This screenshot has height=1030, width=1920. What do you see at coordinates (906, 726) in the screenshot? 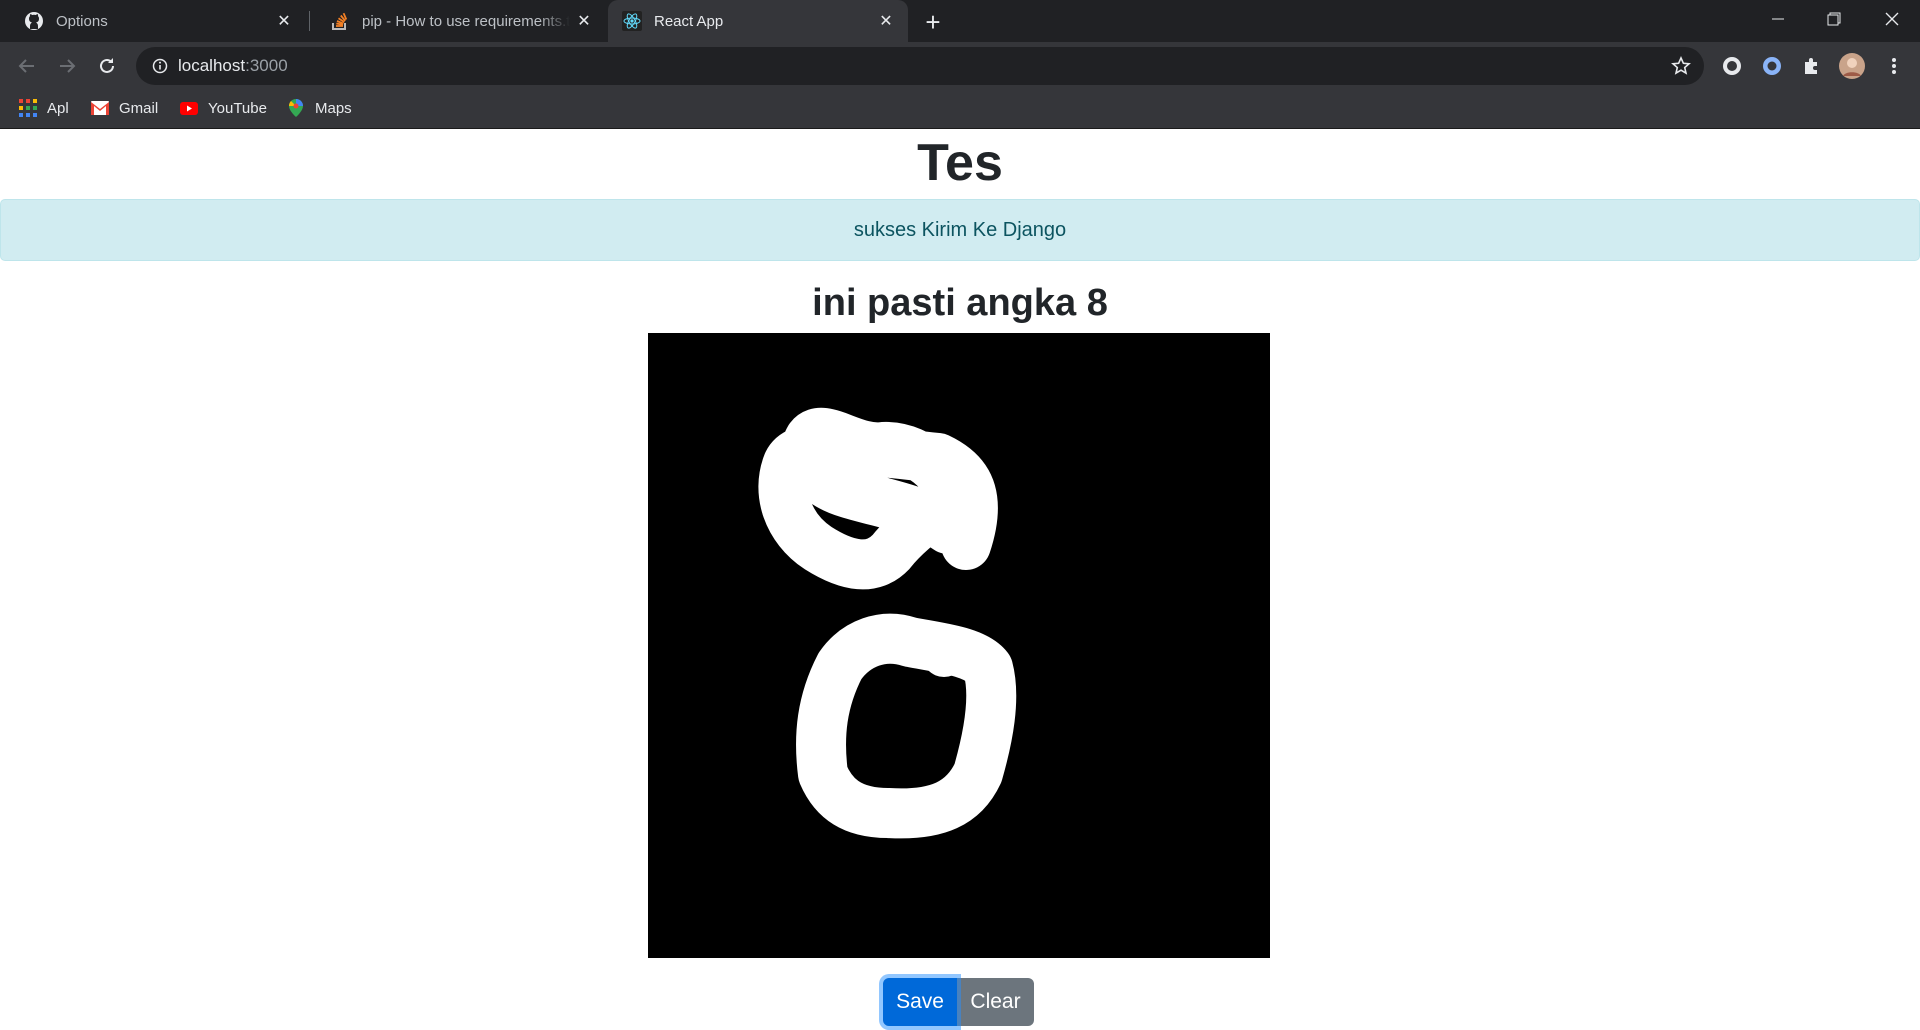
I see `digit-stroke-lower-loop` at bounding box center [906, 726].